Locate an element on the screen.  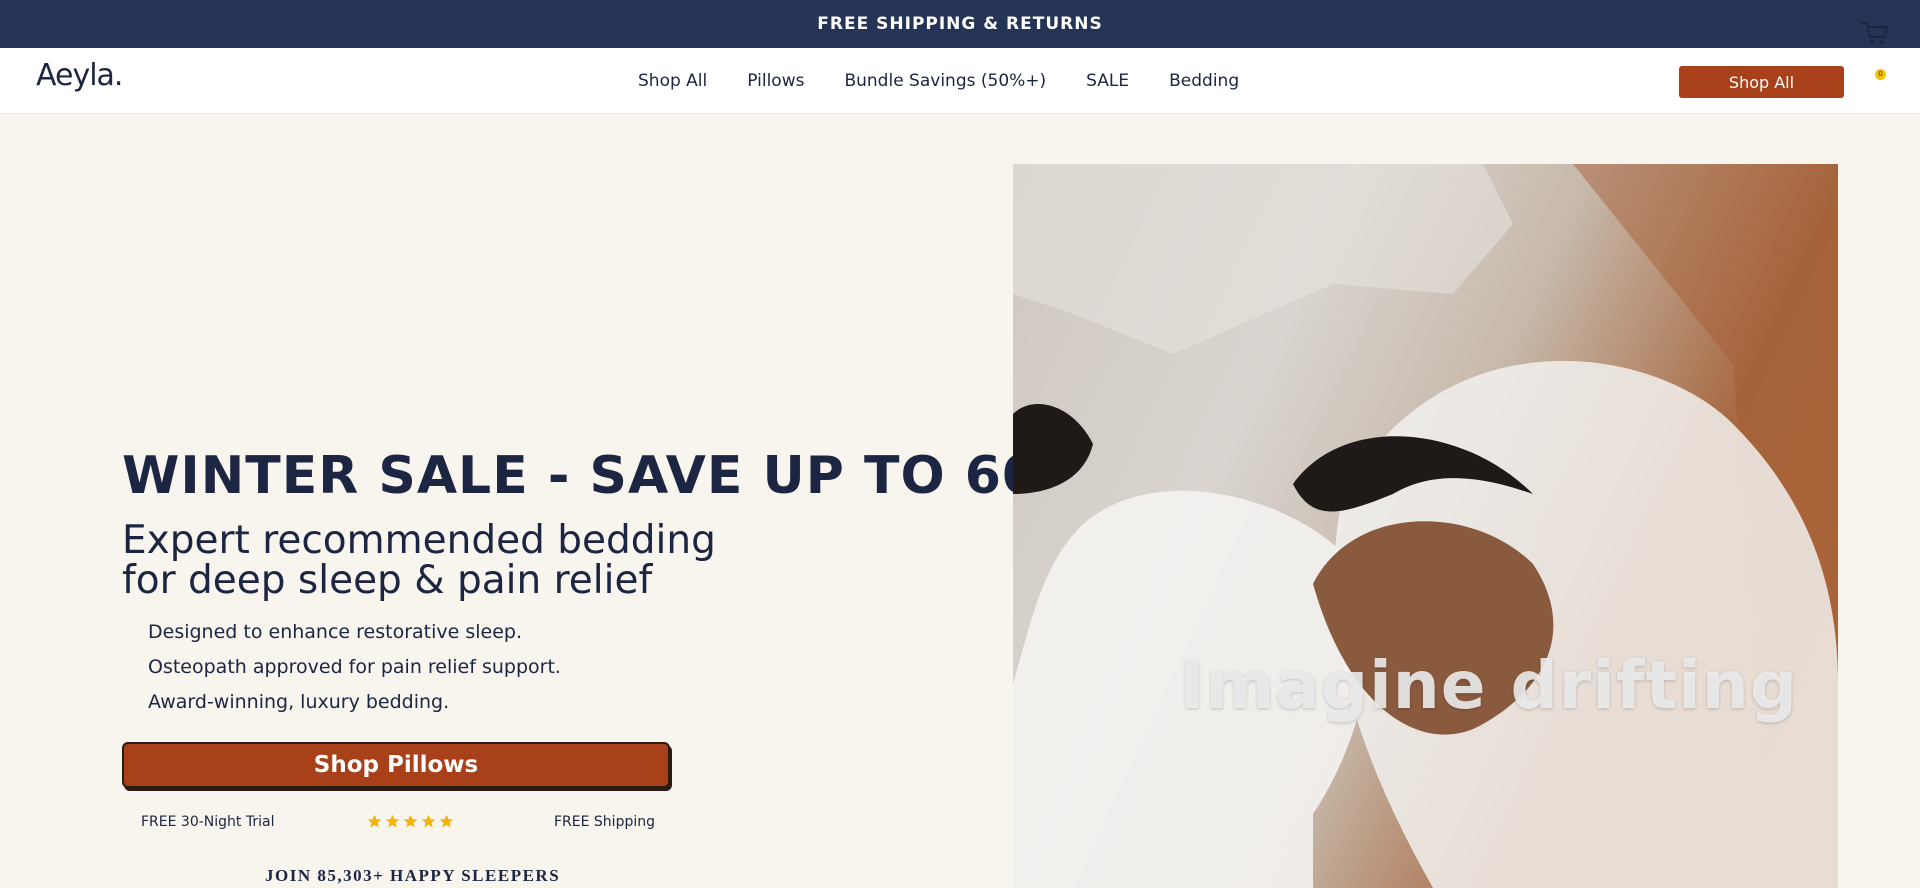
rating-stars is located at coordinates (410, 821).